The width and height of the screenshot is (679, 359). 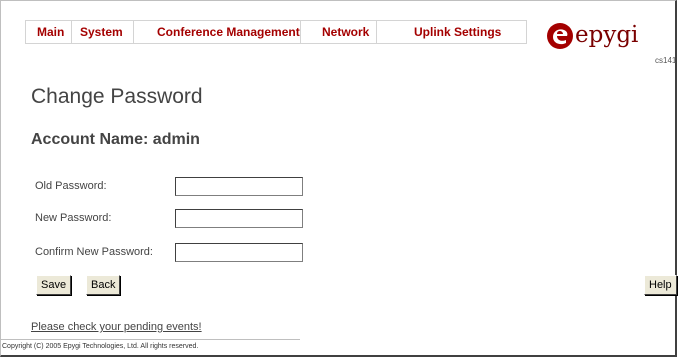 What do you see at coordinates (239, 252) in the screenshot?
I see `confirm-password-field` at bounding box center [239, 252].